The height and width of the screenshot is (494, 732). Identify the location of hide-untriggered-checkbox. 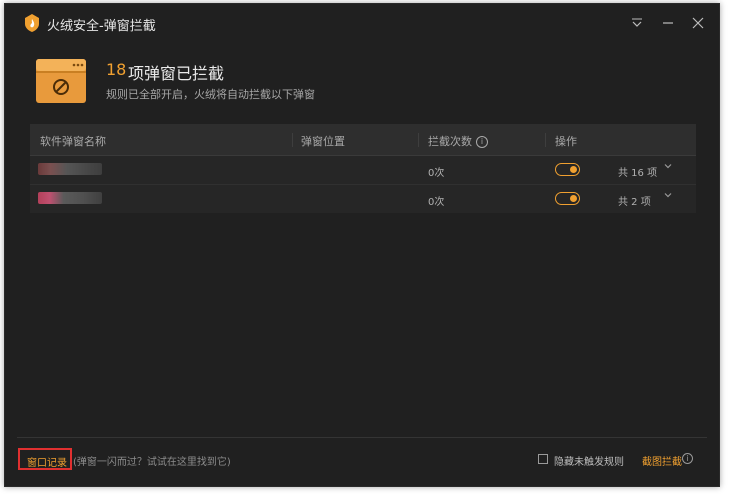
(543, 459).